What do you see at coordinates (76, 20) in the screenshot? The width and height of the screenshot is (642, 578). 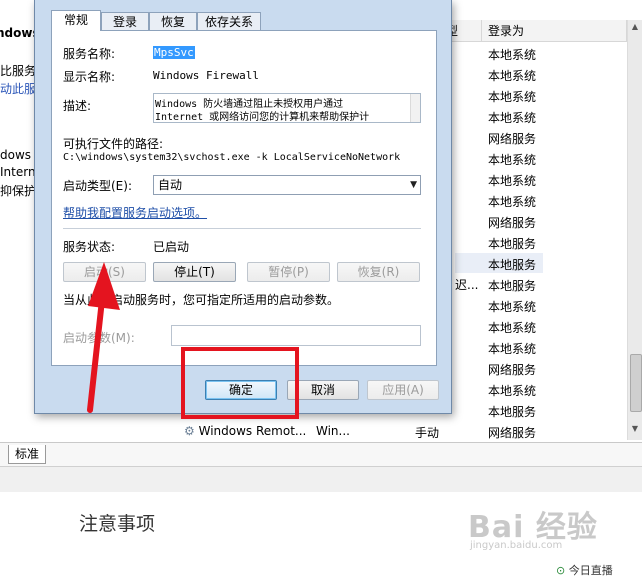 I see `tab-general: 常规` at bounding box center [76, 20].